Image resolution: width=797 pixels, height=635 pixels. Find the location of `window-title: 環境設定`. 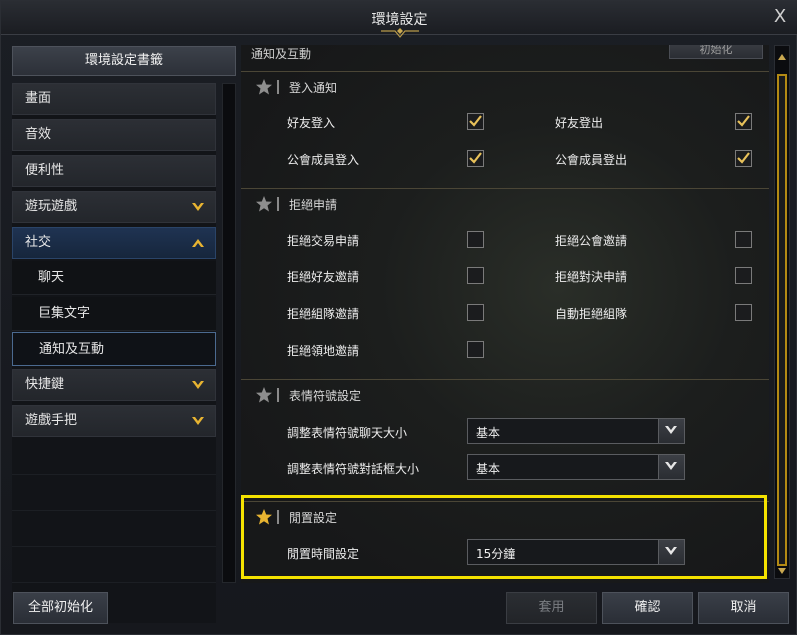

window-title: 環境設定 is located at coordinates (399, 20).